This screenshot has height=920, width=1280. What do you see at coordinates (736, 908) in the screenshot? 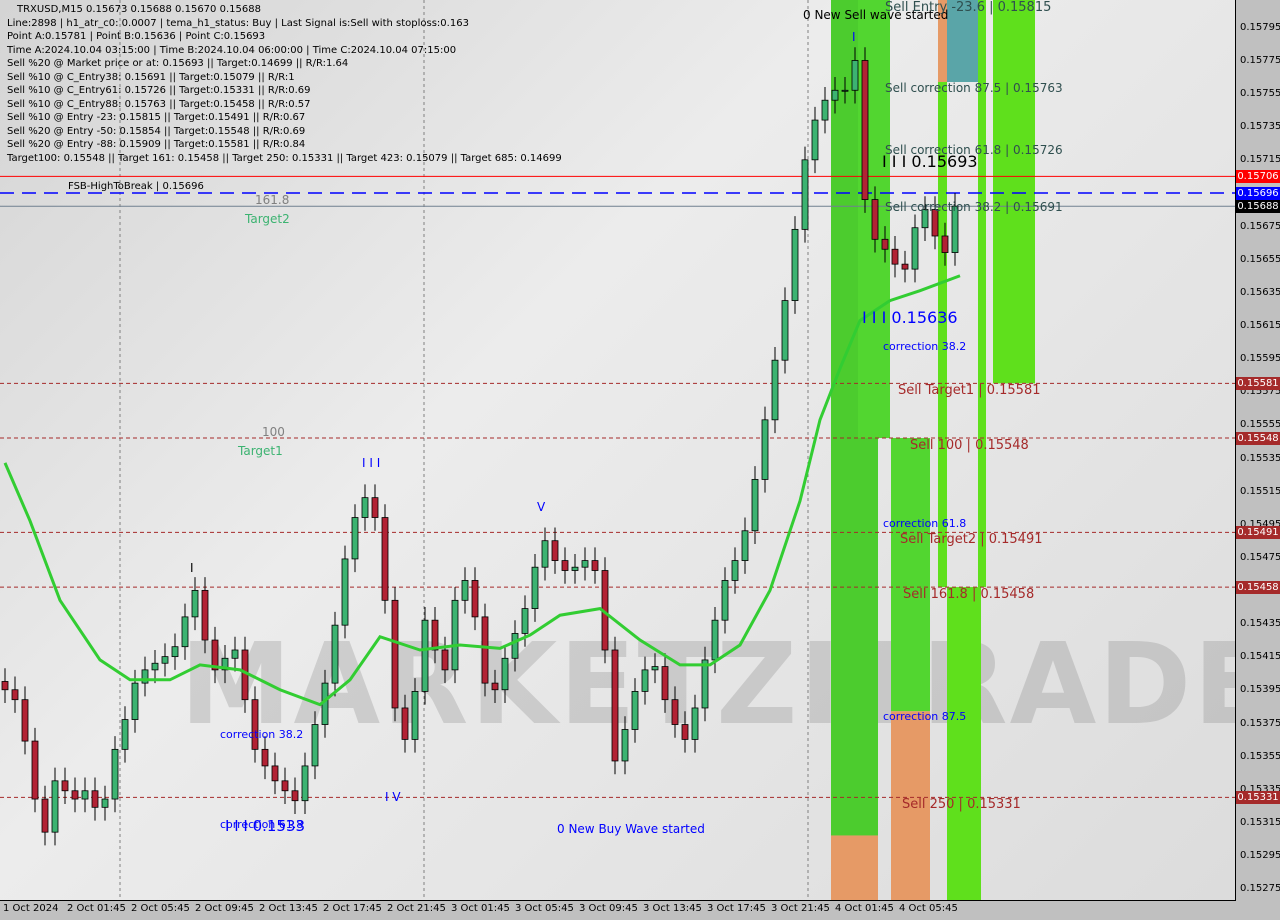
I see `time-tick: 3 Oct 17:45` at bounding box center [736, 908].